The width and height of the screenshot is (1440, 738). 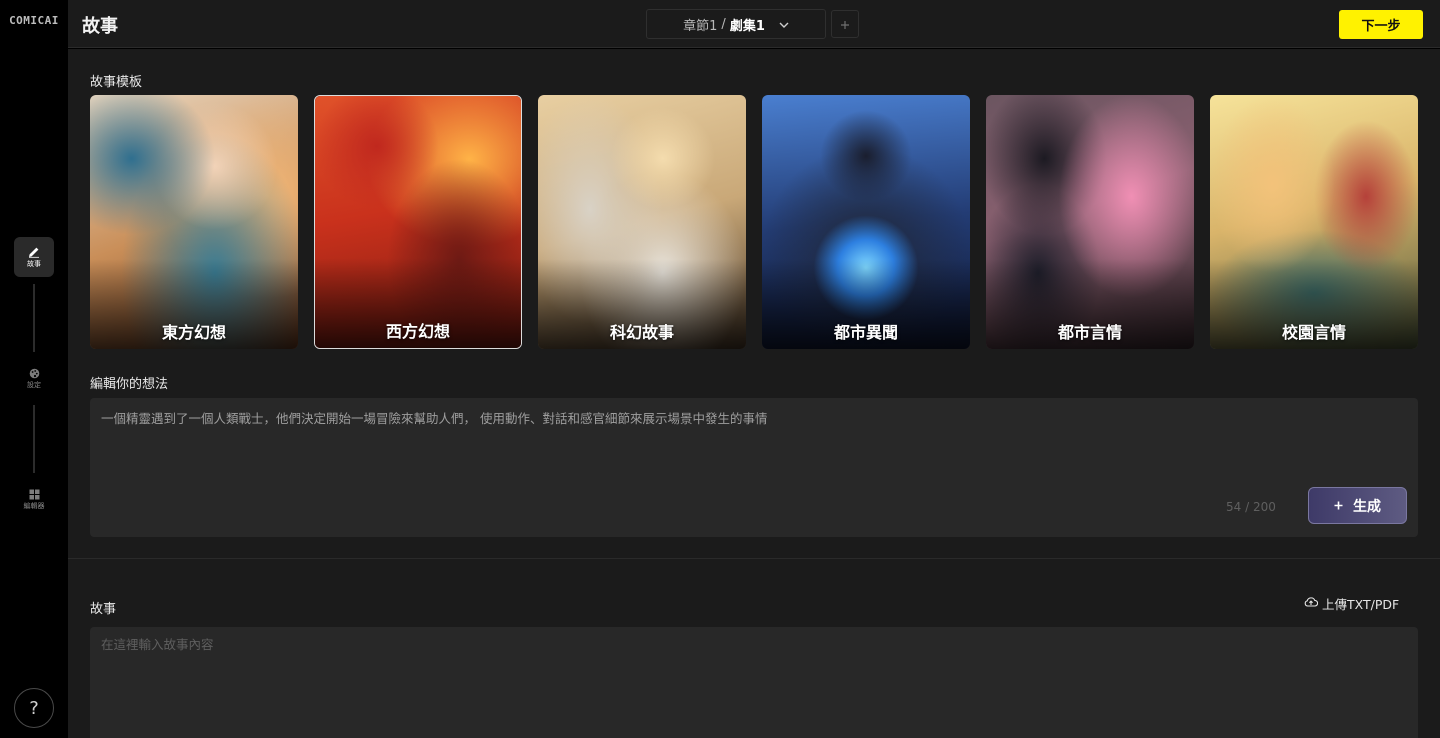 I want to click on sidebar-item-story: 故事, so click(x=34, y=257).